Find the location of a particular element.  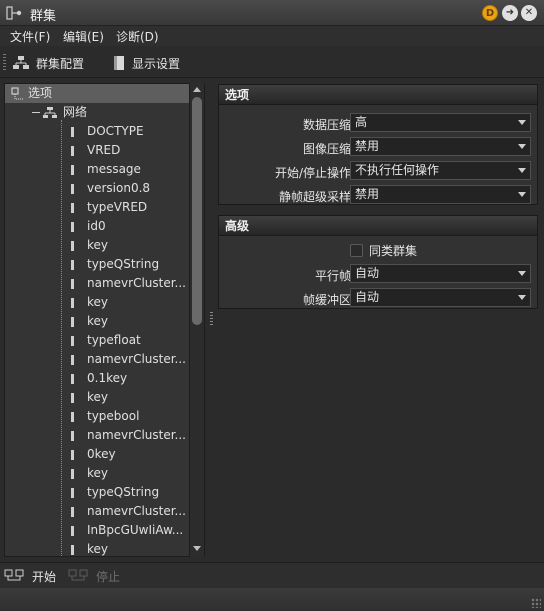

arrow-right-icon: ➜ is located at coordinates (510, 13).